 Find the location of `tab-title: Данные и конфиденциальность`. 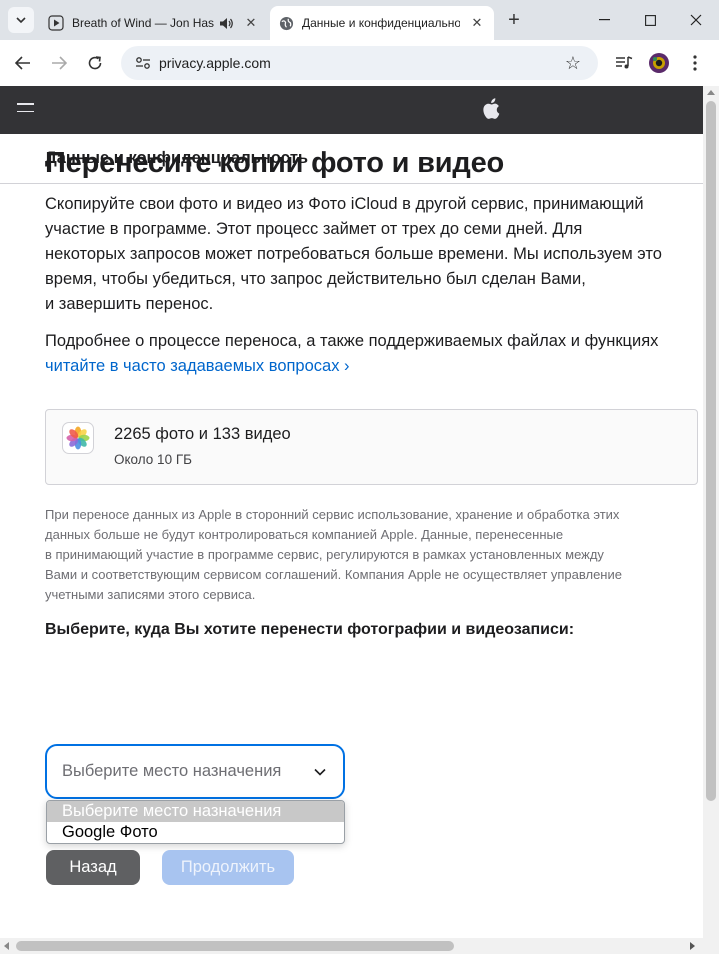

tab-title: Данные и конфиденциальность is located at coordinates (381, 23).